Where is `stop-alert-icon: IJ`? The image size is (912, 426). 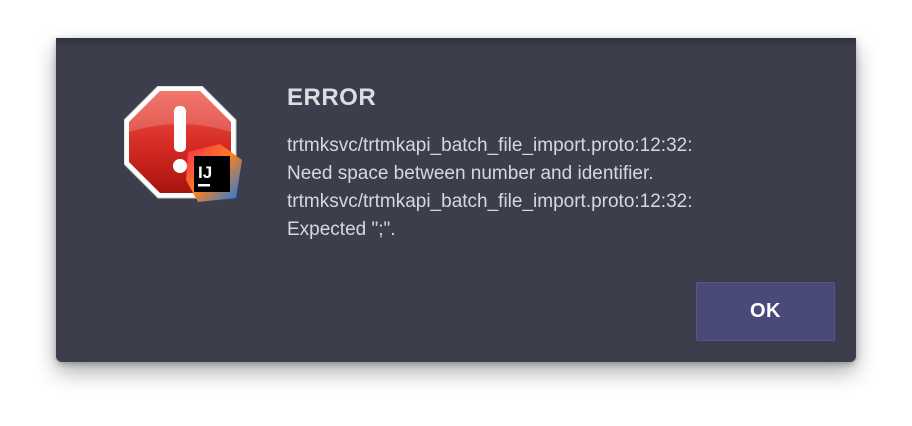 stop-alert-icon: IJ is located at coordinates (185, 147).